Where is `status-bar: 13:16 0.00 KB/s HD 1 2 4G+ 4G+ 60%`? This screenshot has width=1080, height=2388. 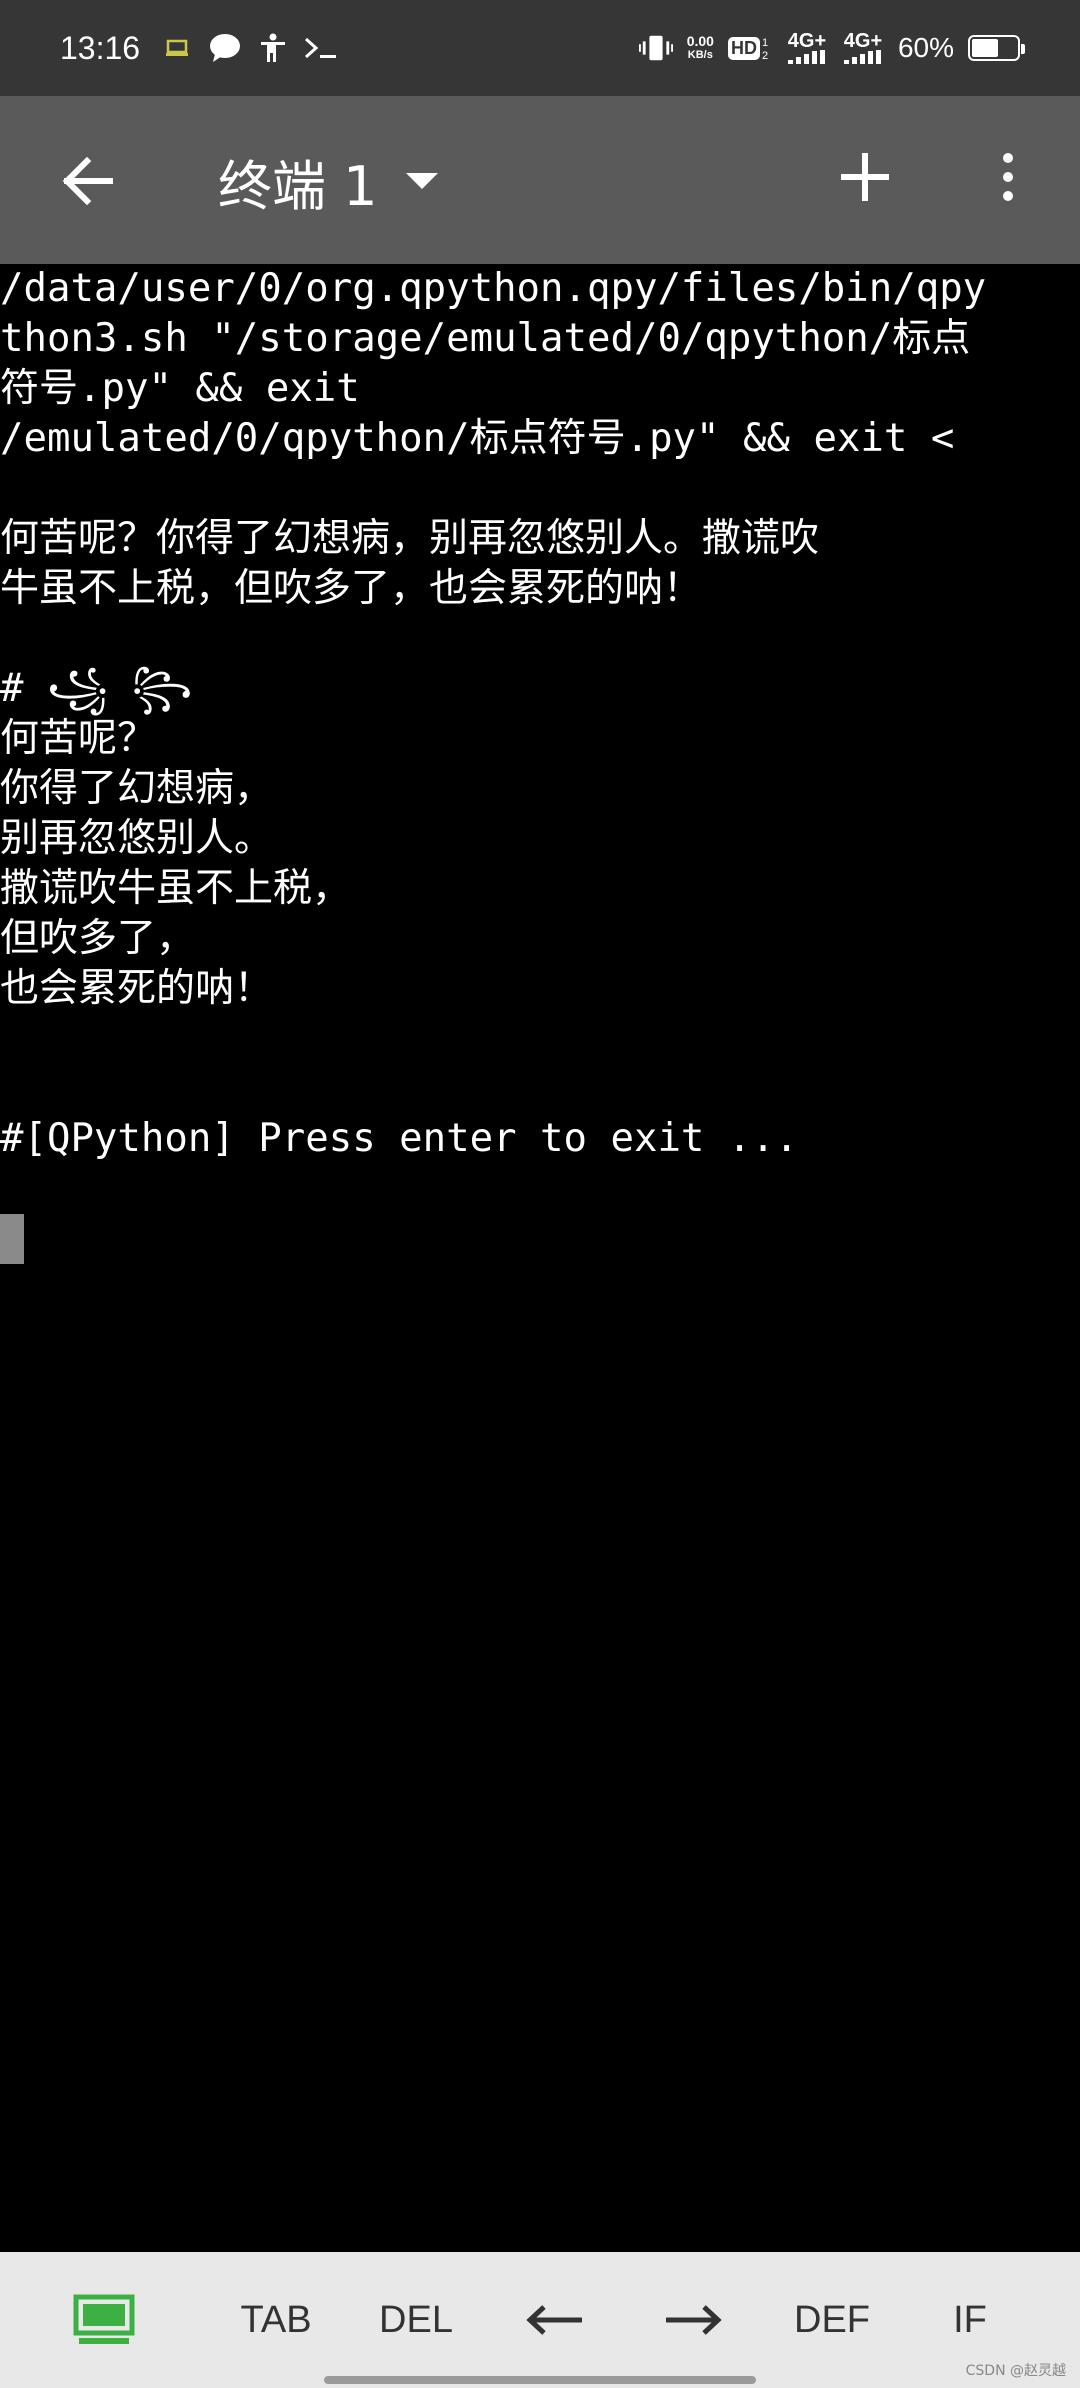 status-bar: 13:16 0.00 KB/s HD 1 2 4G+ 4G+ 60% is located at coordinates (540, 48).